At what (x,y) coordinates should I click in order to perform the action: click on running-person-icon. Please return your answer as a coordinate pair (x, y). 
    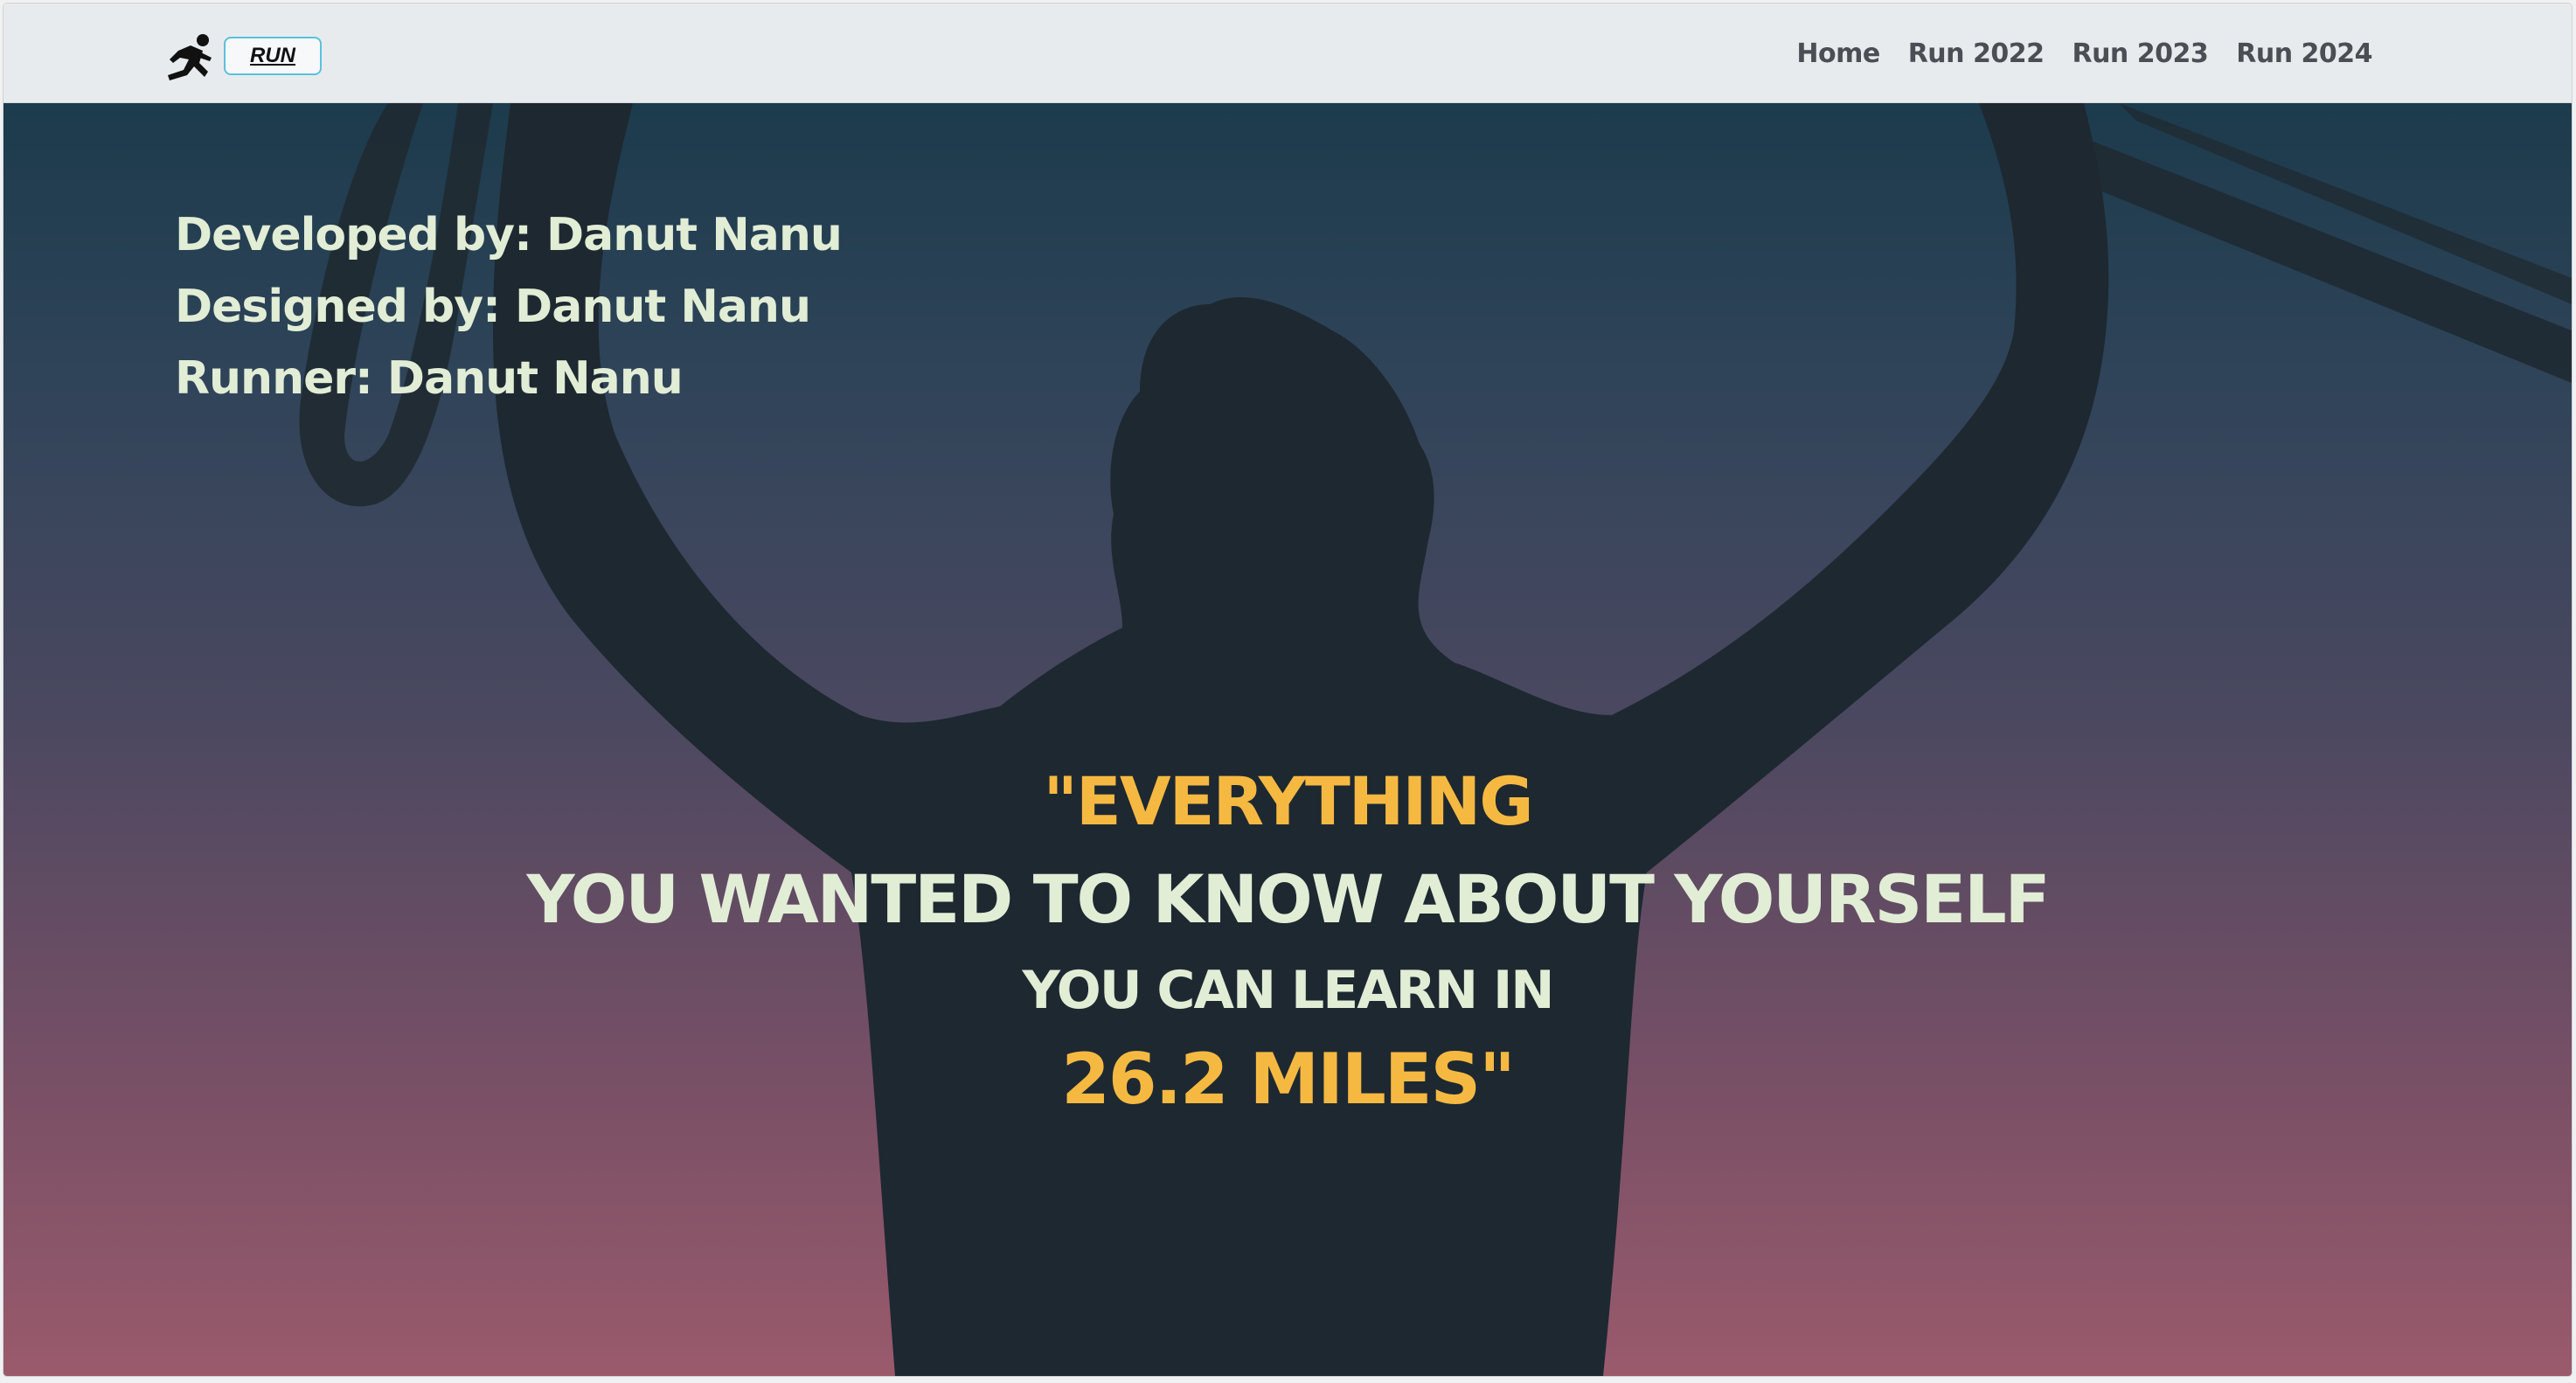
    Looking at the image, I should click on (191, 57).